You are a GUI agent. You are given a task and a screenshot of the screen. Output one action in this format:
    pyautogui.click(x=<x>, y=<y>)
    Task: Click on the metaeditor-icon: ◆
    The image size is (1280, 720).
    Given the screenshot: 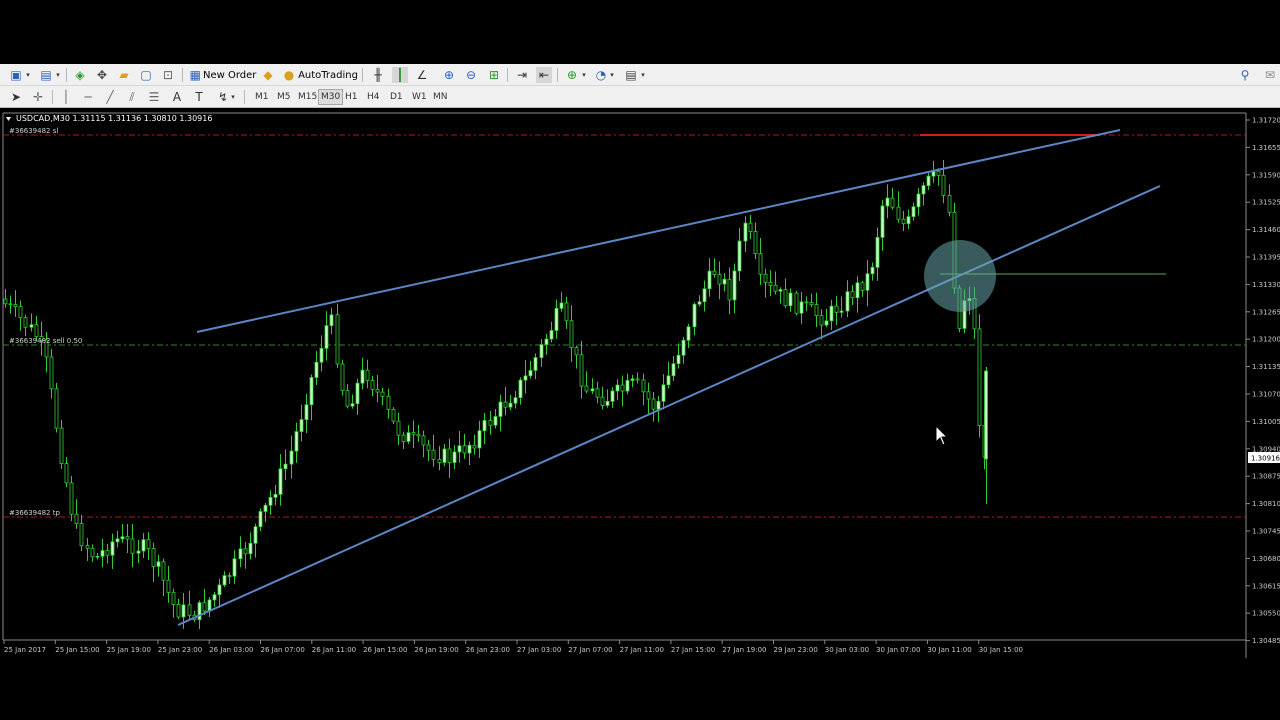 What is the action you would take?
    pyautogui.click(x=268, y=75)
    